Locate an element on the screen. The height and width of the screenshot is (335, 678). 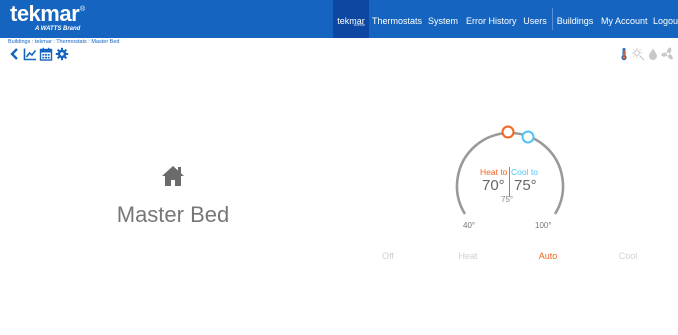
brand-subtitle: A WATTS Brand is located at coordinates (58, 29).